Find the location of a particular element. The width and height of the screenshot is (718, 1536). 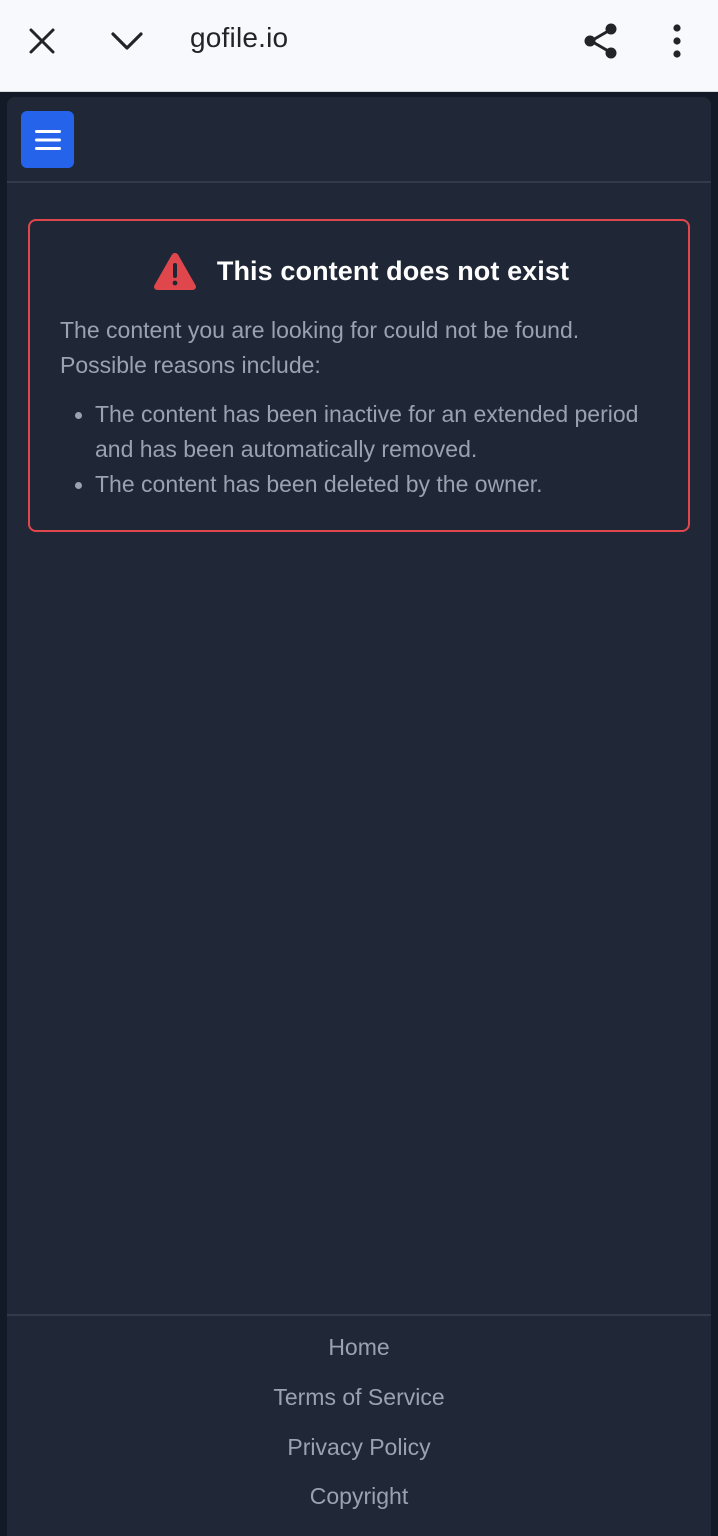

more-vertical-icon is located at coordinates (677, 41).